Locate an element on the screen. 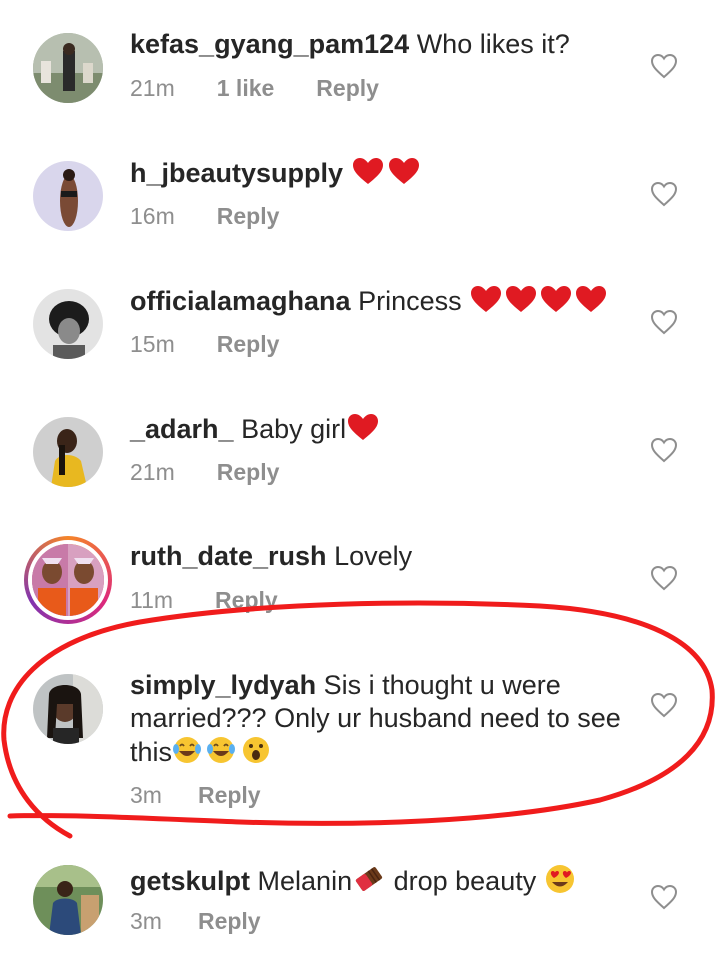 This screenshot has height=971, width=720. comment-body: Who likes it? is located at coordinates (493, 44).